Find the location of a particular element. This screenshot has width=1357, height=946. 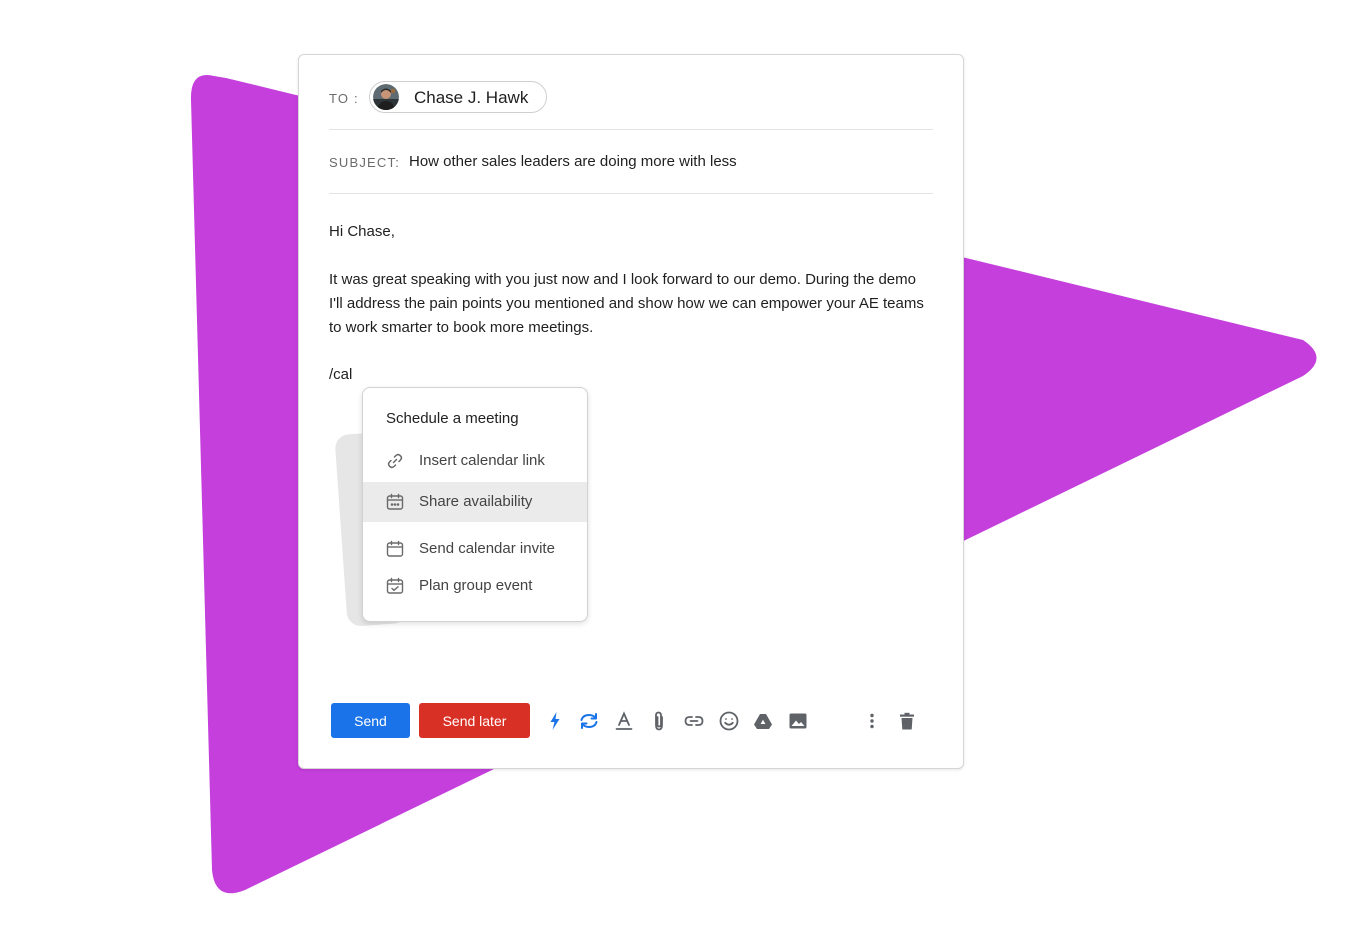

drive-icon is located at coordinates (763, 721).